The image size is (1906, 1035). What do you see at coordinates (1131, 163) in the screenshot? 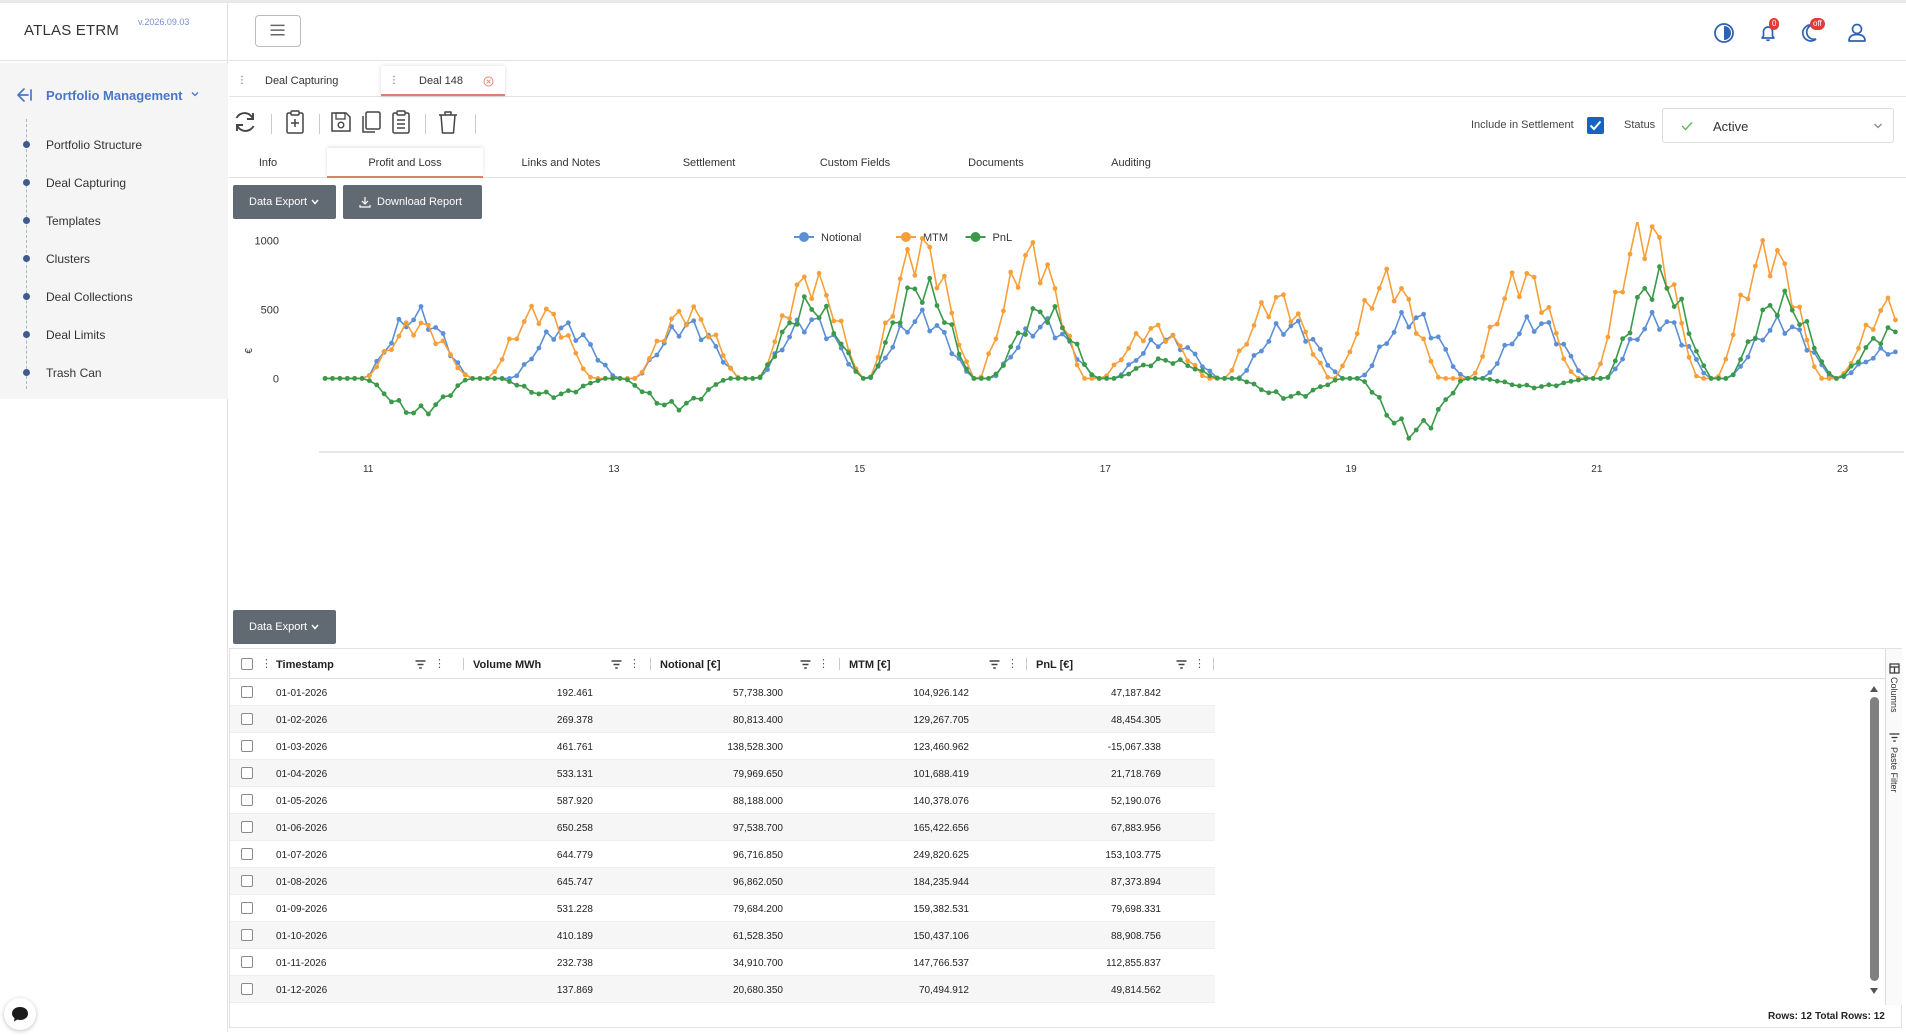
I see `tab-auditing: Auditing` at bounding box center [1131, 163].